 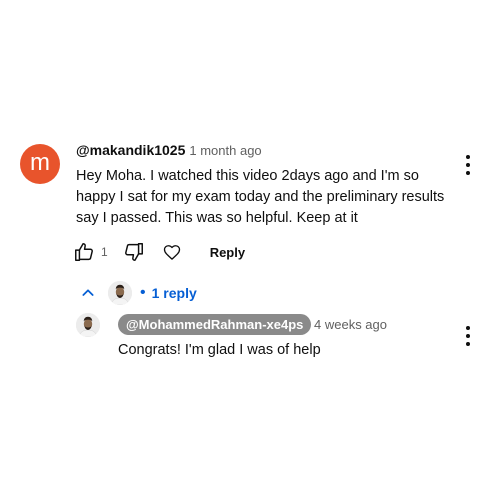 I want to click on more-vert-icon, so click(x=468, y=165).